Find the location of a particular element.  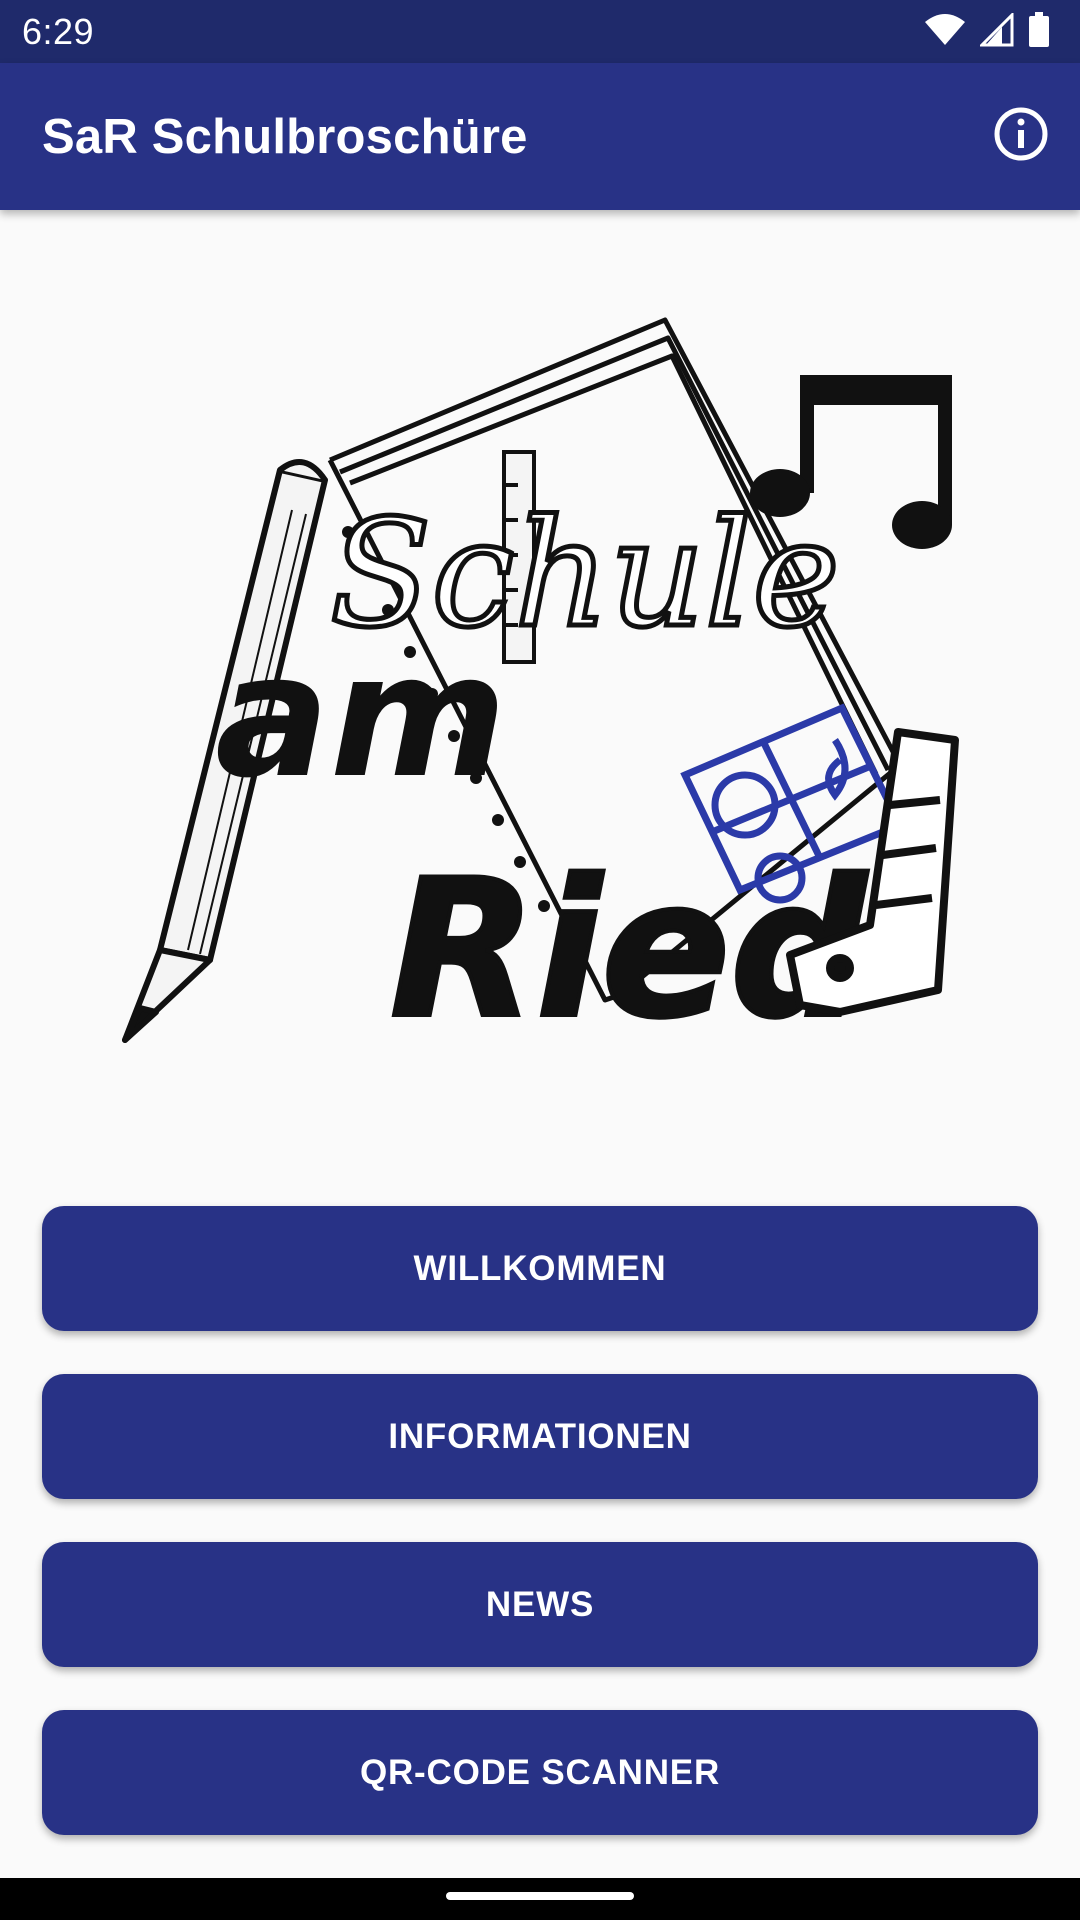

home-gesture-handle is located at coordinates (540, 1896).